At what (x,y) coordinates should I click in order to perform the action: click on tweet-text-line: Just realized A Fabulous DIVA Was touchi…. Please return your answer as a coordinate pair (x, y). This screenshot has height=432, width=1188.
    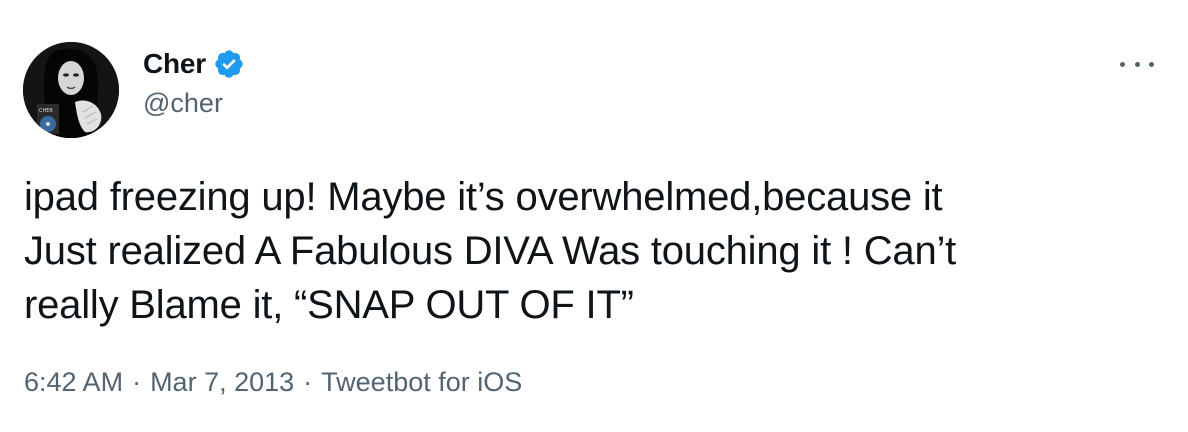
    Looking at the image, I should click on (490, 251).